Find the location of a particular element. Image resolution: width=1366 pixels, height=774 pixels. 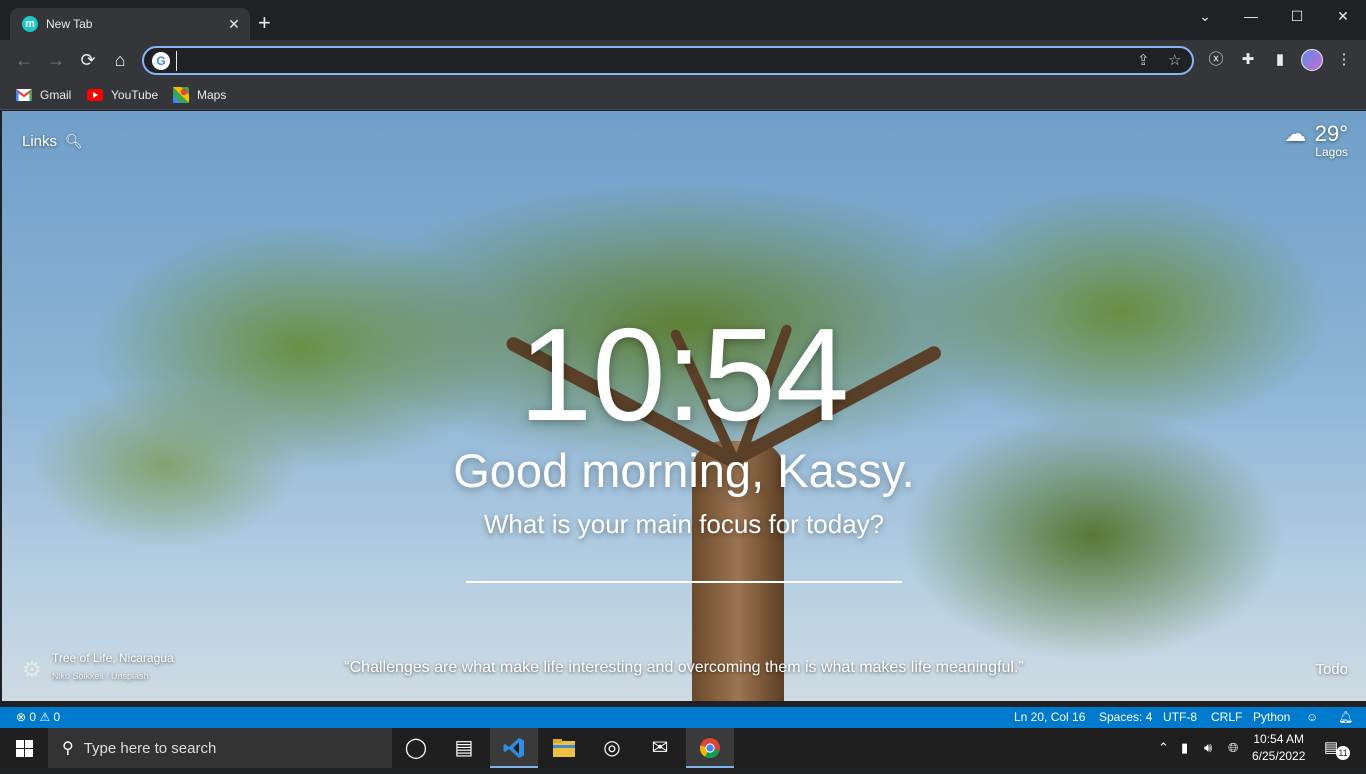

mail-icon: ✉︎ is located at coordinates (660, 748).